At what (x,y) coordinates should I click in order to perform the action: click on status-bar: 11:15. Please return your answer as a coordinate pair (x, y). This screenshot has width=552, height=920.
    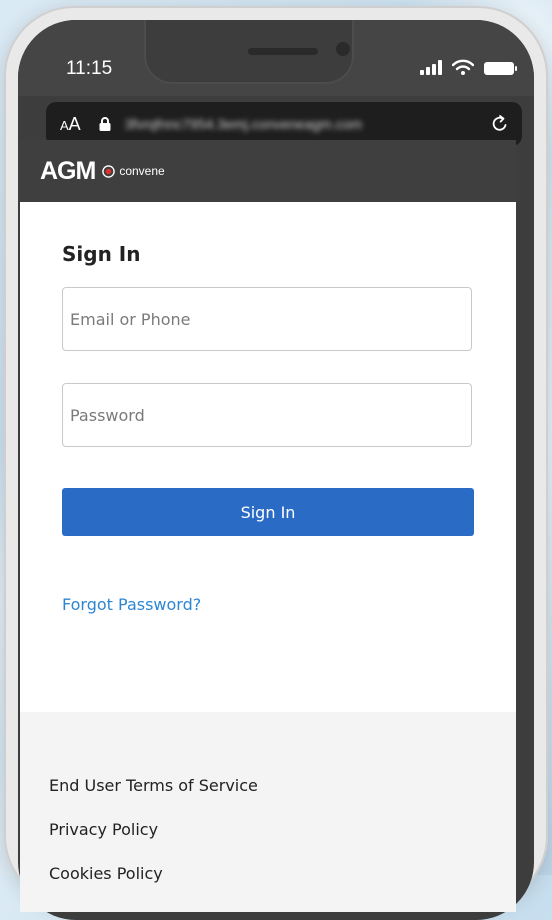
    Looking at the image, I should click on (276, 58).